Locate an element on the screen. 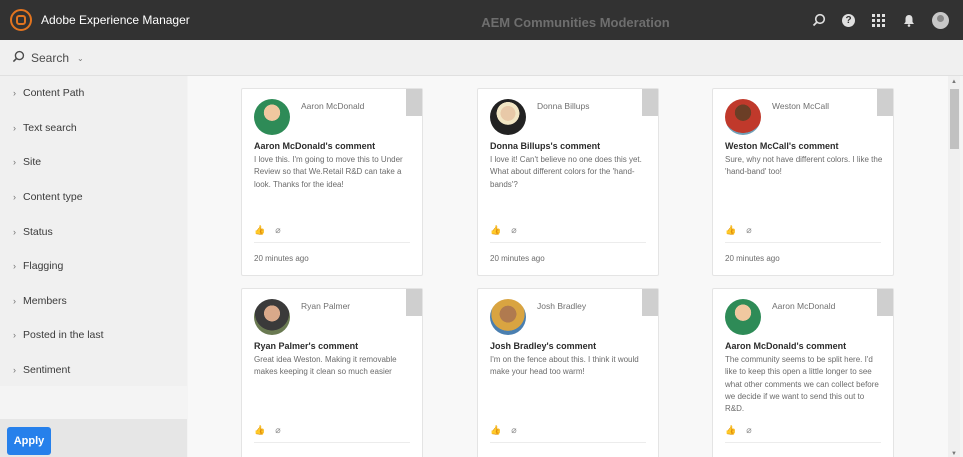 The width and height of the screenshot is (963, 457). facet-label: Sentiment is located at coordinates (47, 370).